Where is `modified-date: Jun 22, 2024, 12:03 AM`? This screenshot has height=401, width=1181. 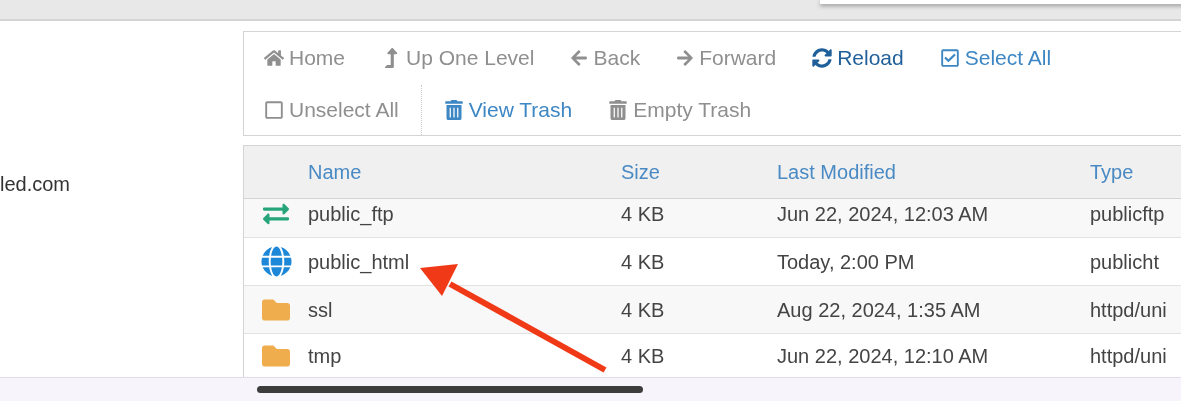
modified-date: Jun 22, 2024, 12:03 AM is located at coordinates (883, 214).